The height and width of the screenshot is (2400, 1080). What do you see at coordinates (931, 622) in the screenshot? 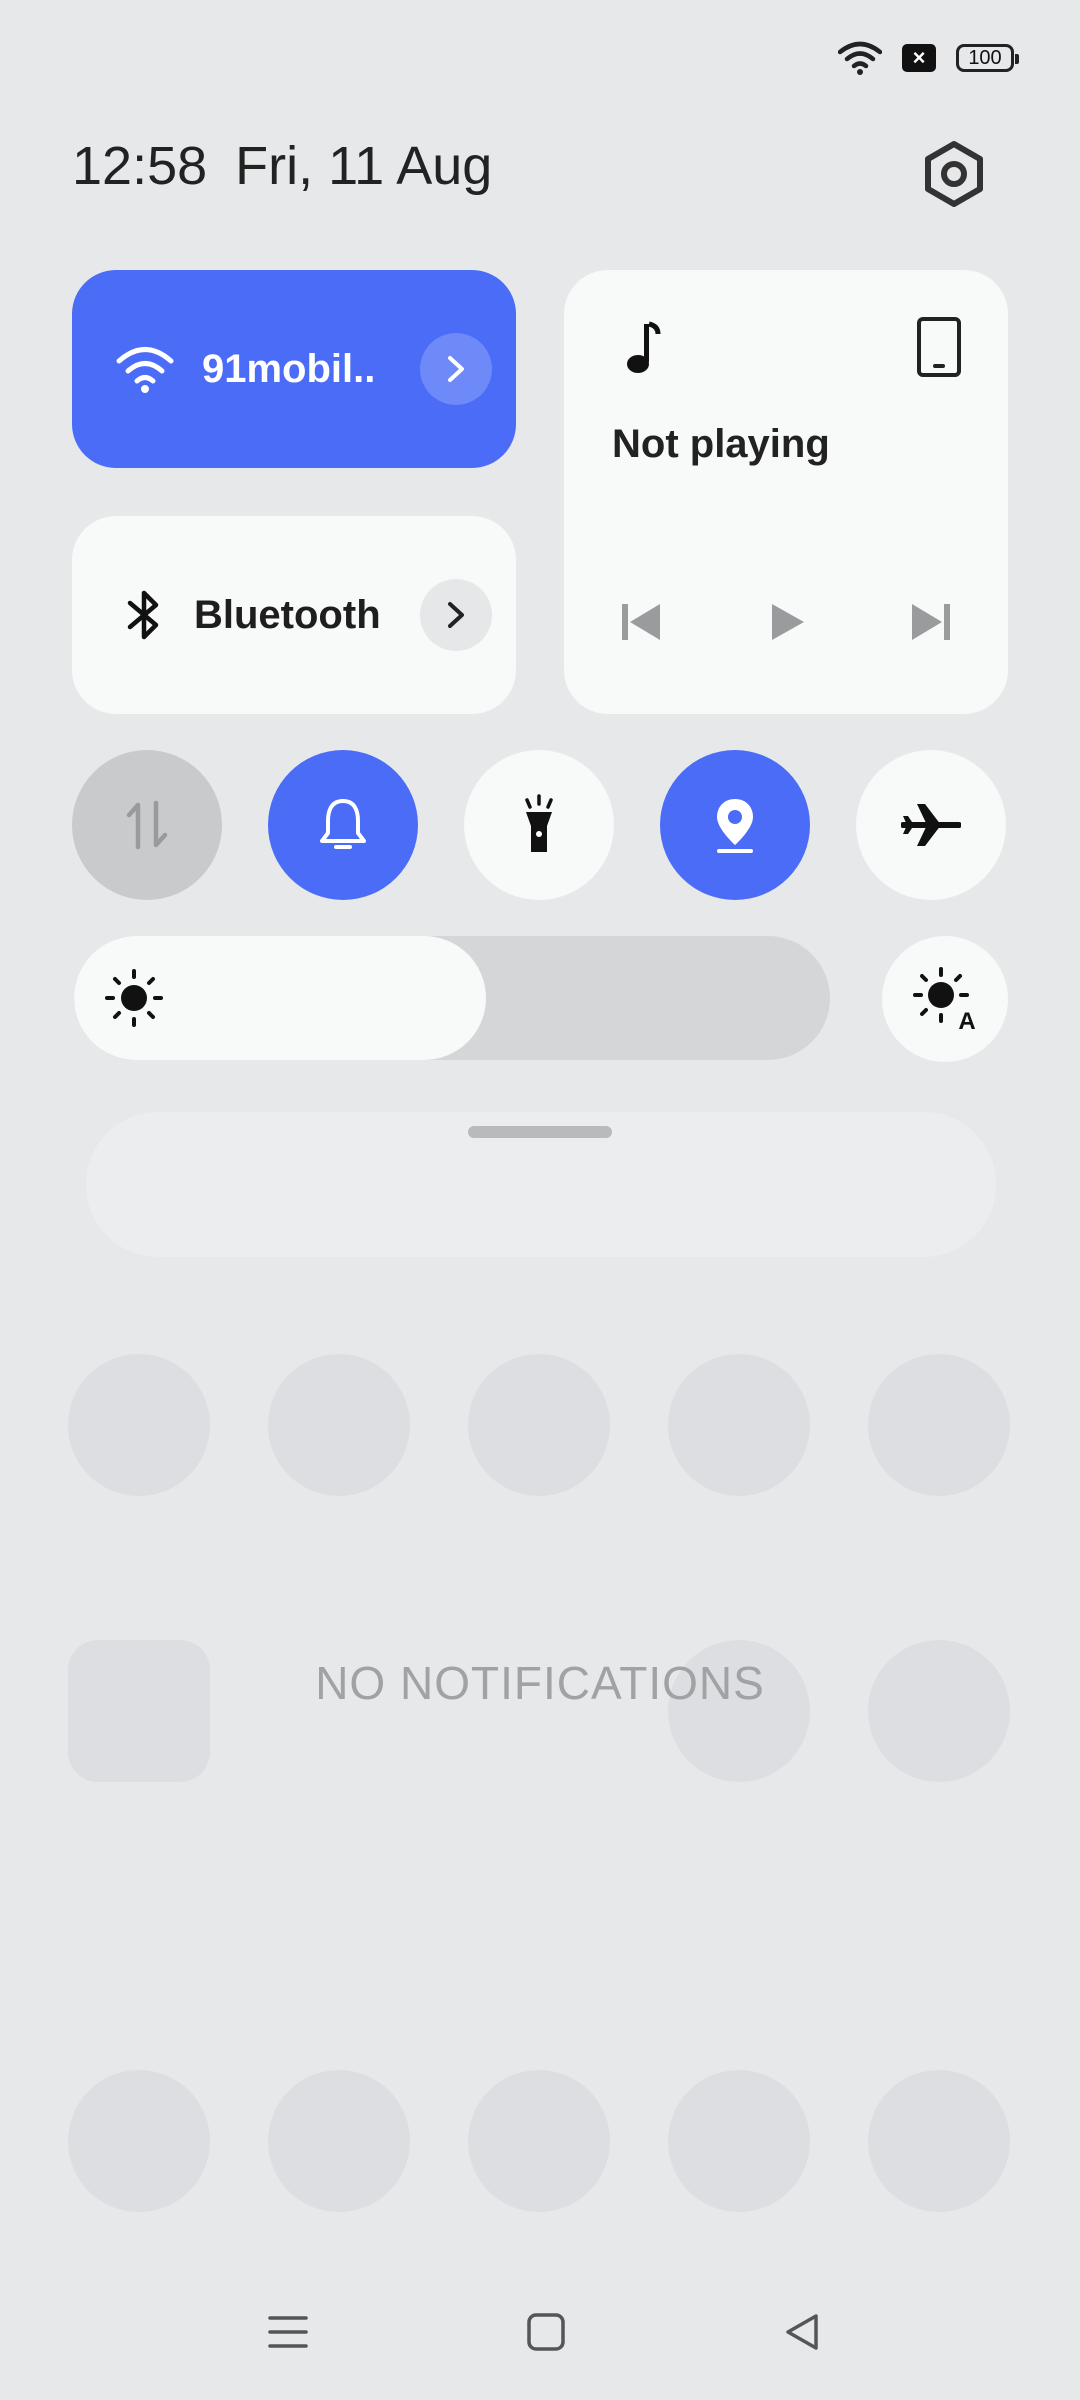
I see `next-icon` at bounding box center [931, 622].